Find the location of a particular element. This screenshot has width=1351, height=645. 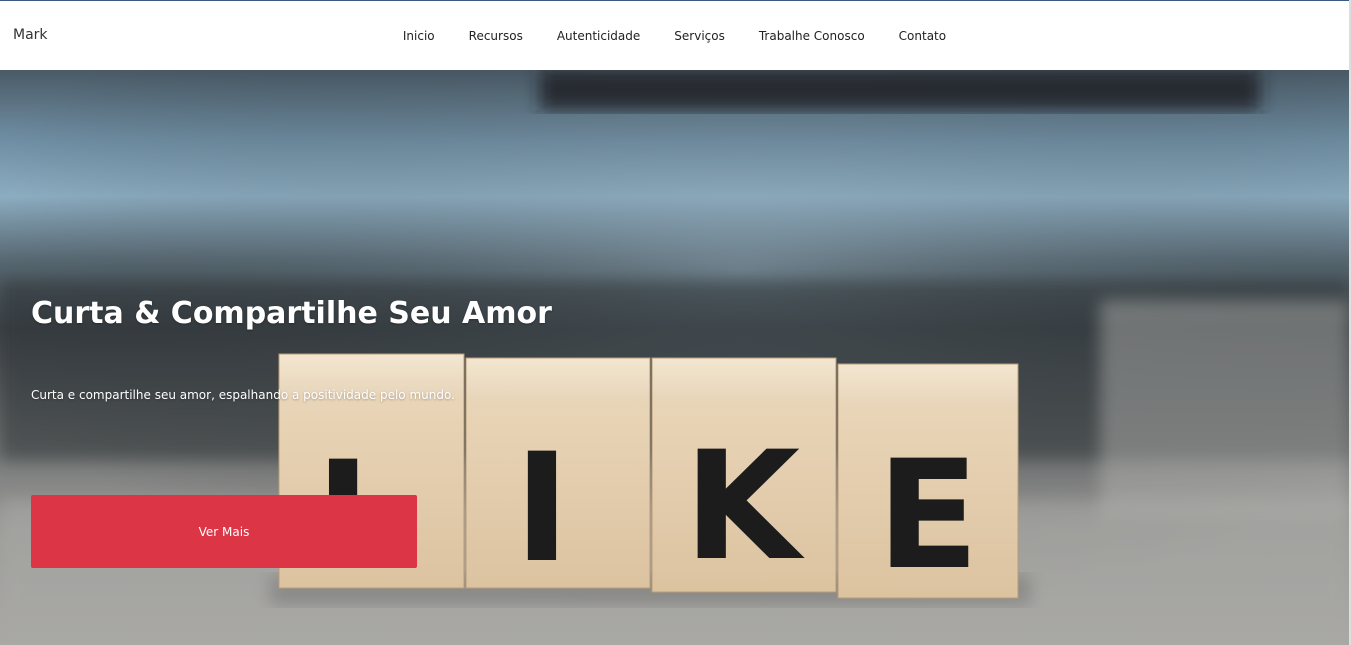

block-letter-e: E is located at coordinates (928, 516).